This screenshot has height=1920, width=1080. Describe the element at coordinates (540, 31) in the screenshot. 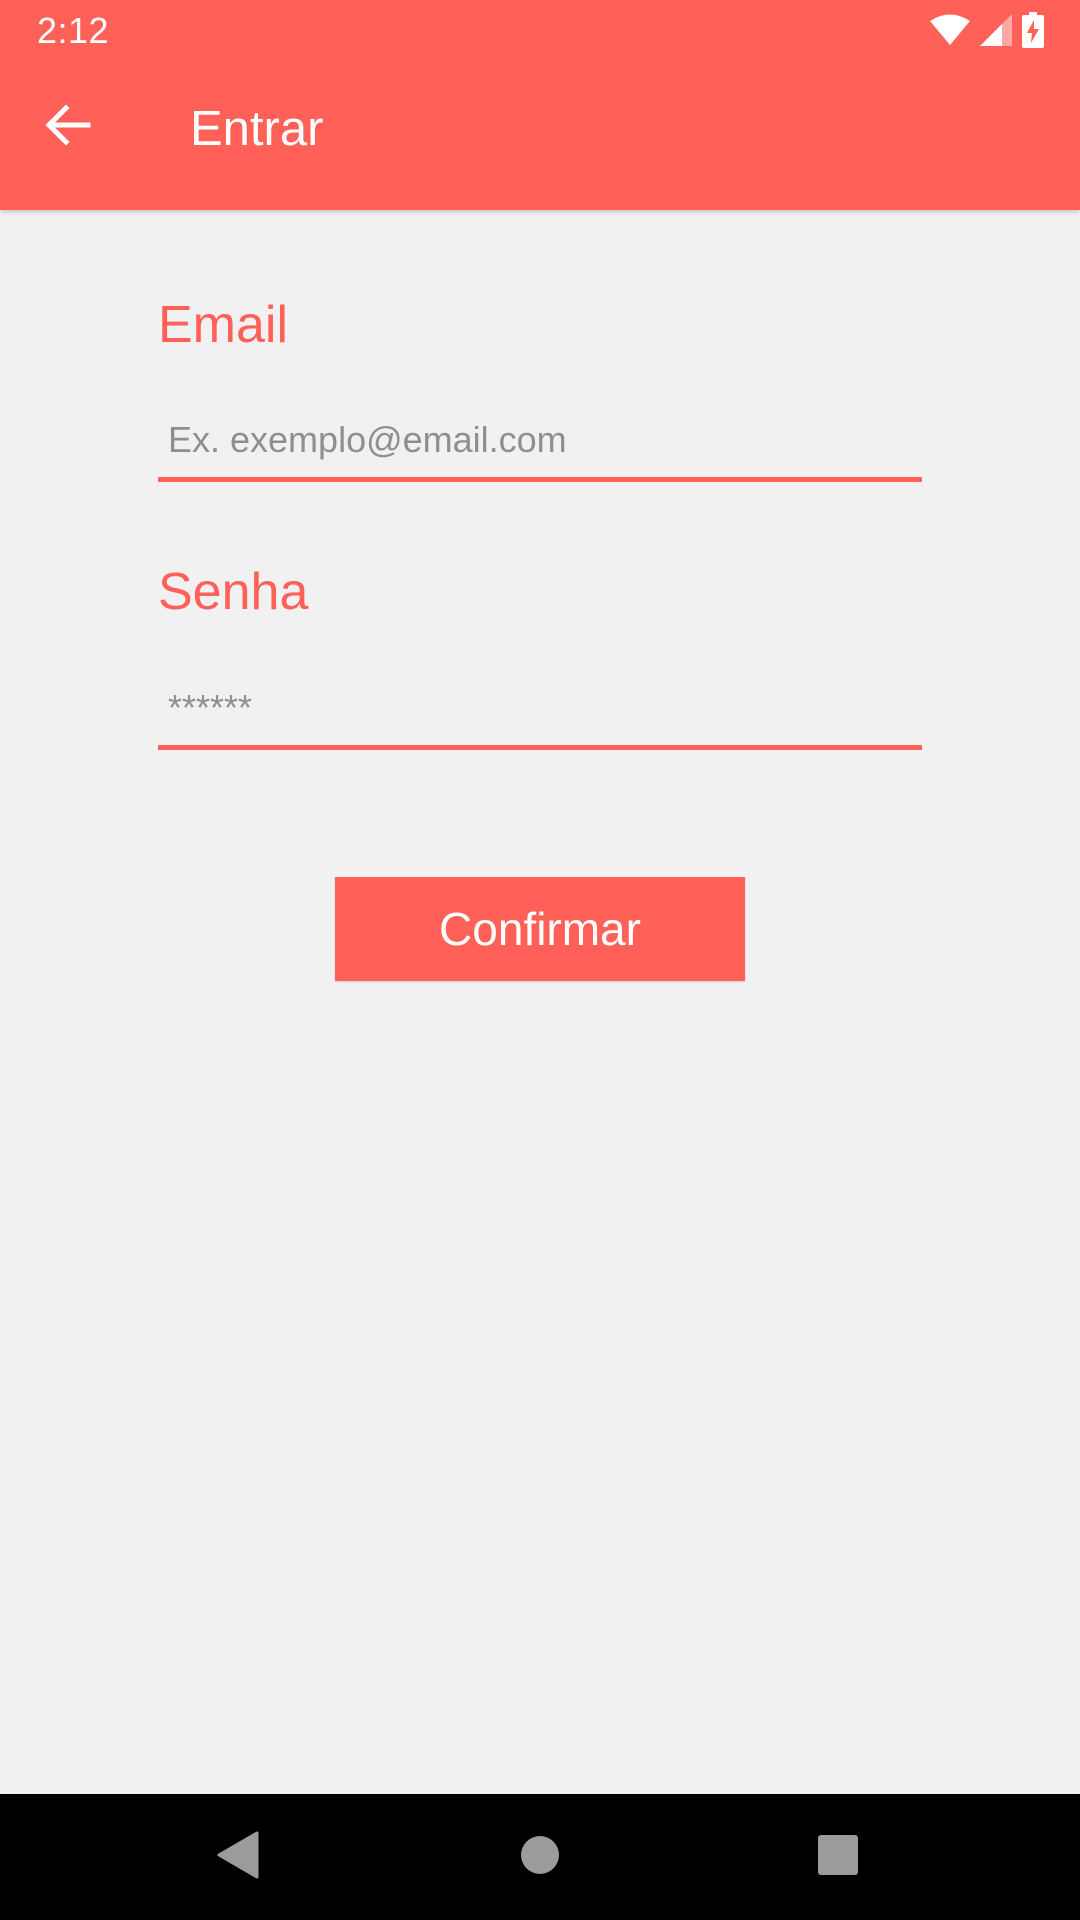

I see `status-bar: 2:12` at that location.